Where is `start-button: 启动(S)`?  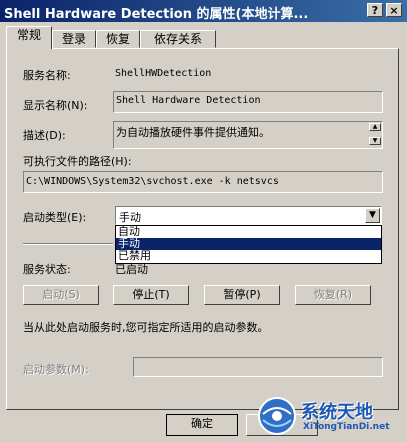 start-button: 启动(S) is located at coordinates (61, 295).